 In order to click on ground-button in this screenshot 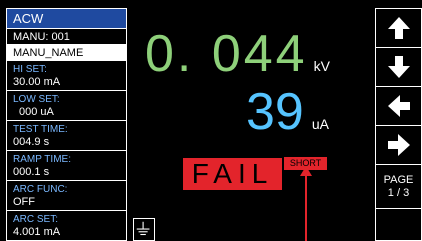, I will do `click(144, 229)`.